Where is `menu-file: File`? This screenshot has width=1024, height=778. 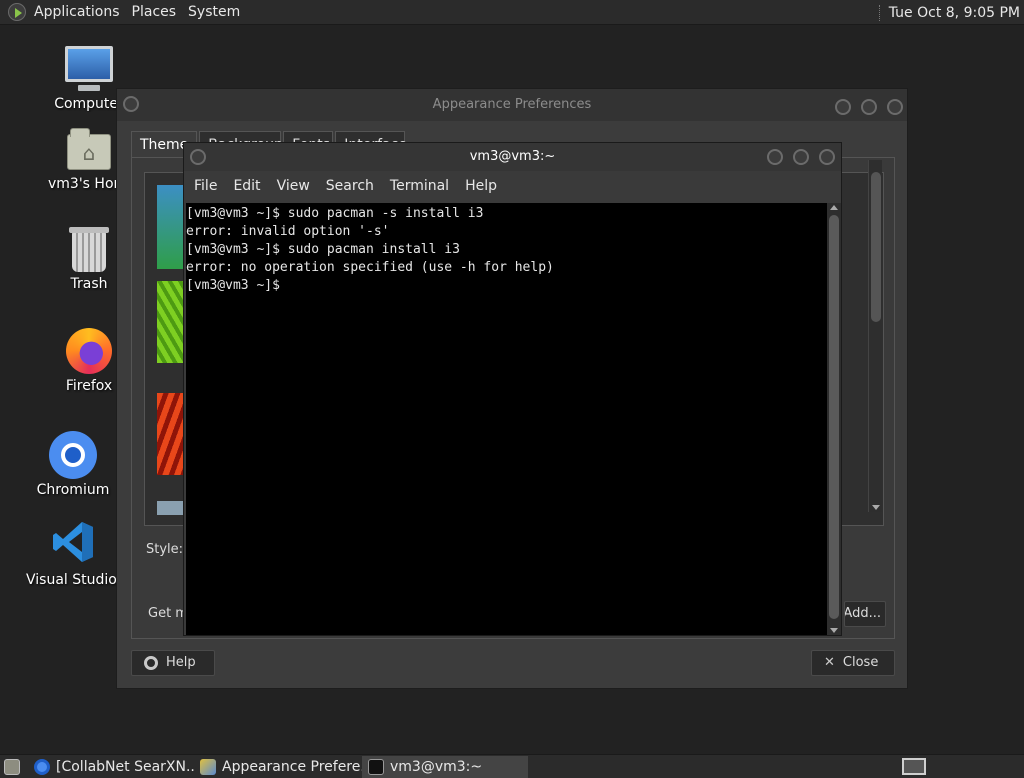
menu-file: File is located at coordinates (207, 186).